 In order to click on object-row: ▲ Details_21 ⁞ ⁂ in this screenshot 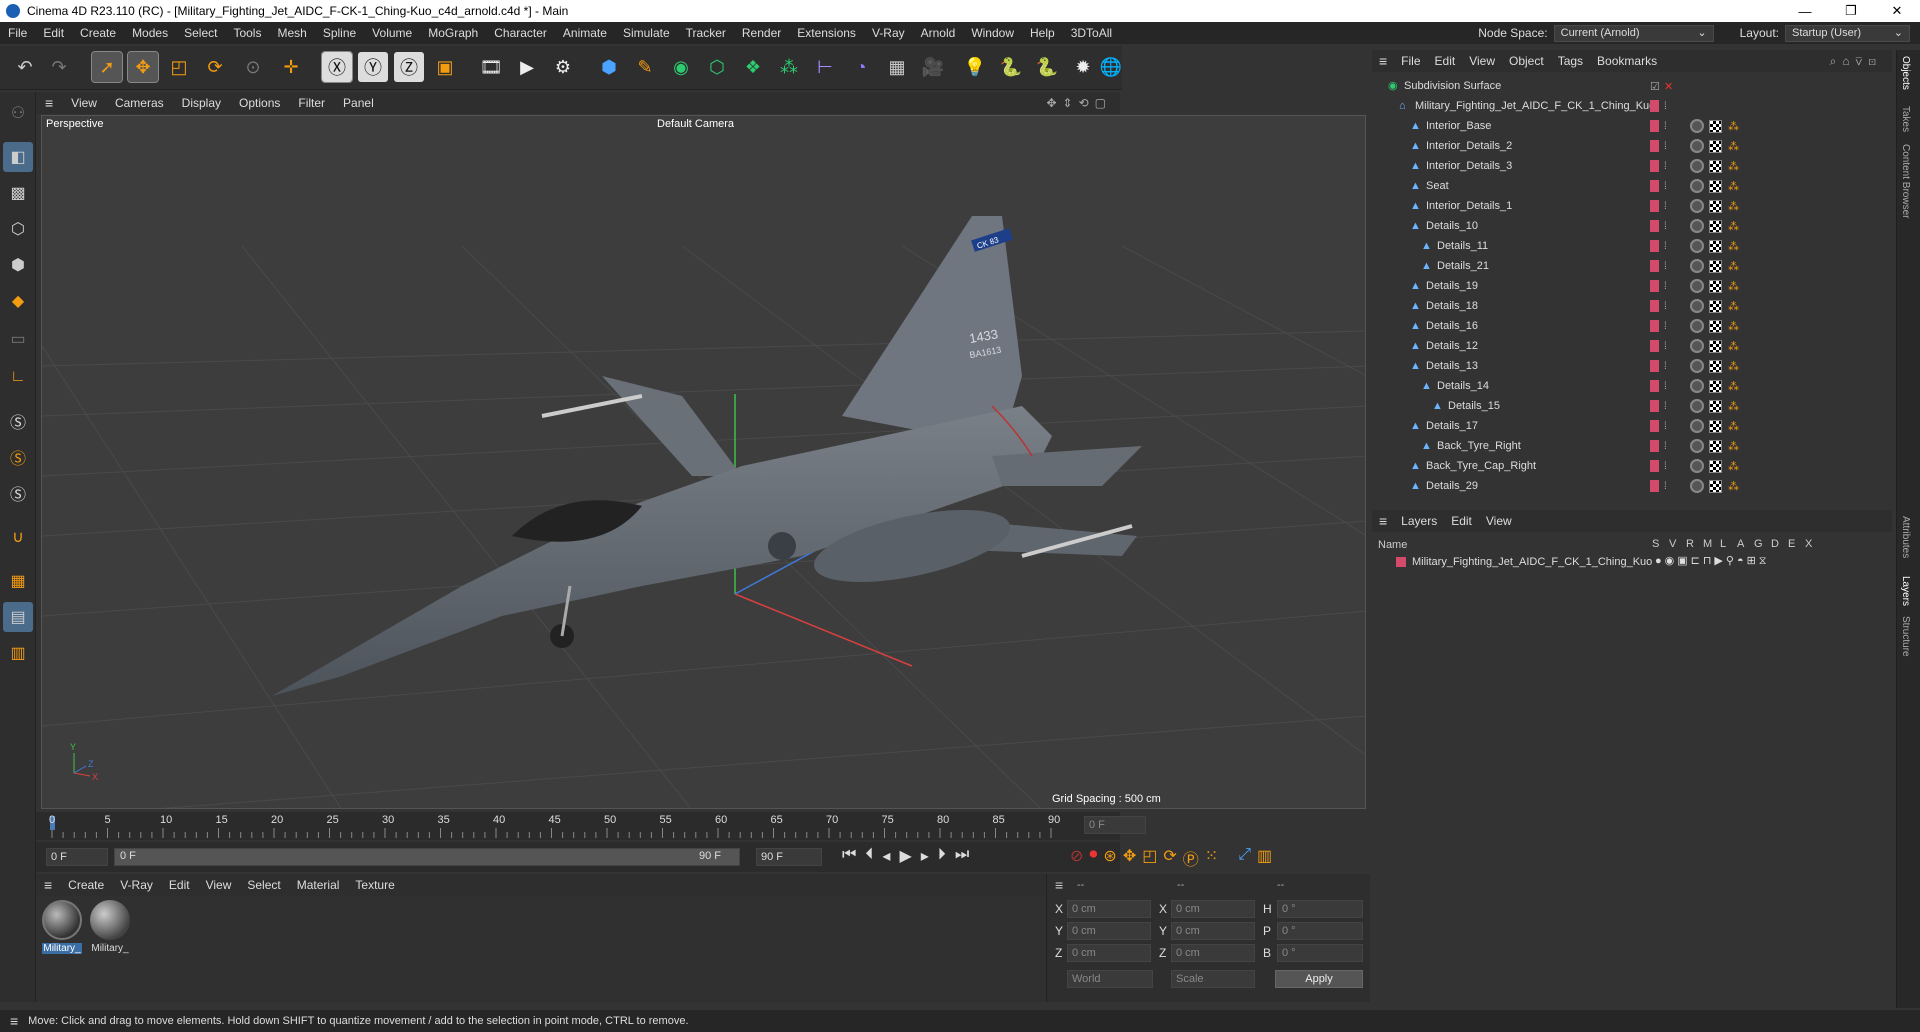, I will do `click(1627, 266)`.